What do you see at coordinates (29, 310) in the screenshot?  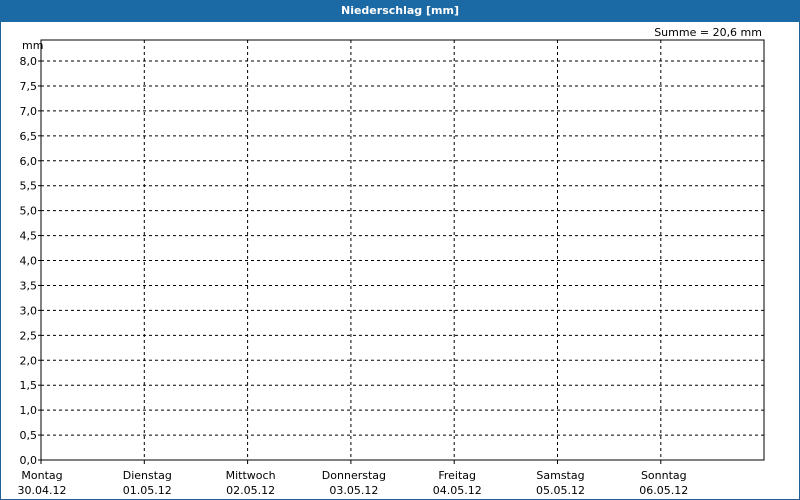 I see `y-tick-label: 3,0` at bounding box center [29, 310].